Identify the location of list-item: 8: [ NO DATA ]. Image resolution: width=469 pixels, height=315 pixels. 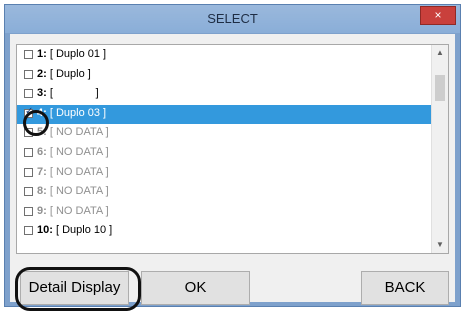
(225, 192).